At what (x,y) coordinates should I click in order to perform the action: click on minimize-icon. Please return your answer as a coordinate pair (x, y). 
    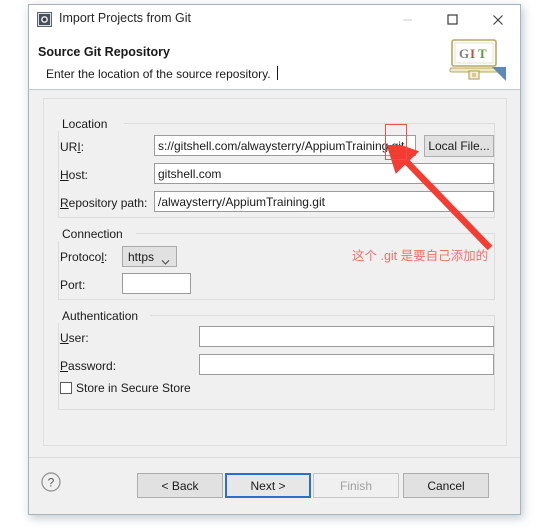
    Looking at the image, I should click on (407, 20).